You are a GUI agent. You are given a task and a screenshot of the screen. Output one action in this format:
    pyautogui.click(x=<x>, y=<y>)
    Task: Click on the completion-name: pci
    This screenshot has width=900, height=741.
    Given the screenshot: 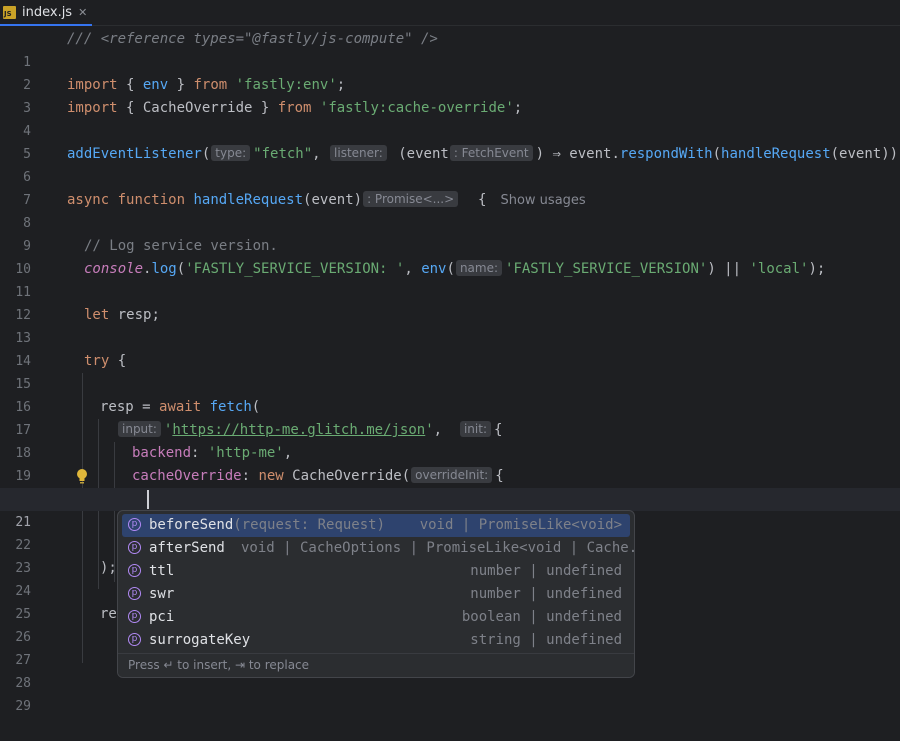 What is the action you would take?
    pyautogui.click(x=162, y=617)
    